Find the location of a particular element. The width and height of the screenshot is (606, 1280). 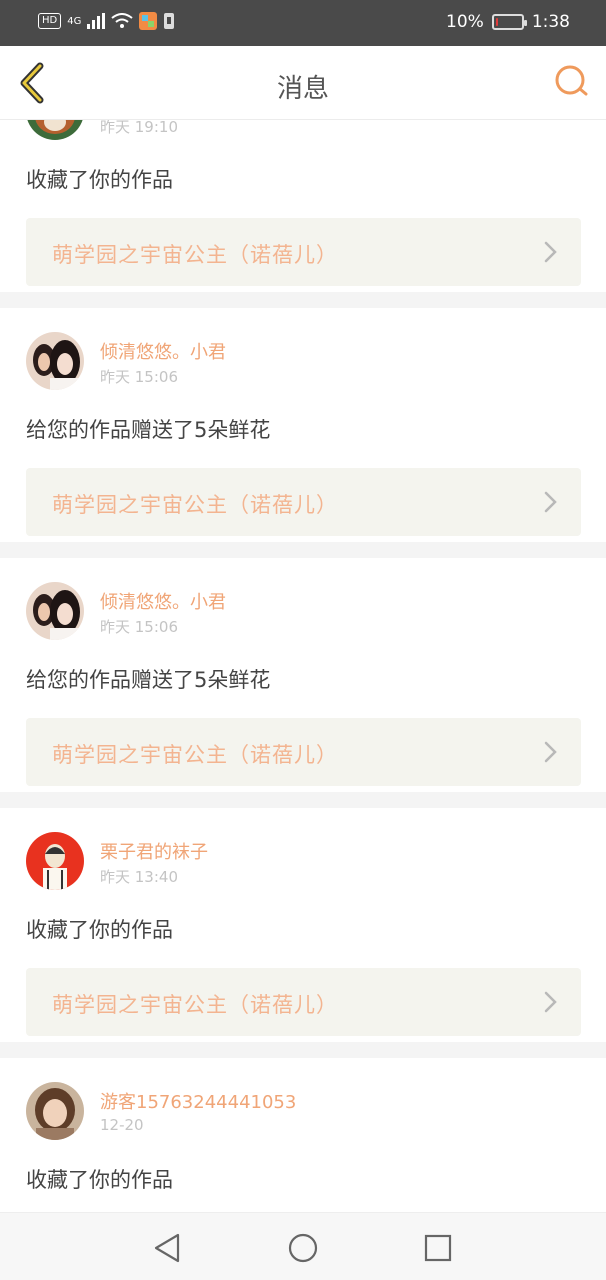

system-nav-bar is located at coordinates (303, 1246).